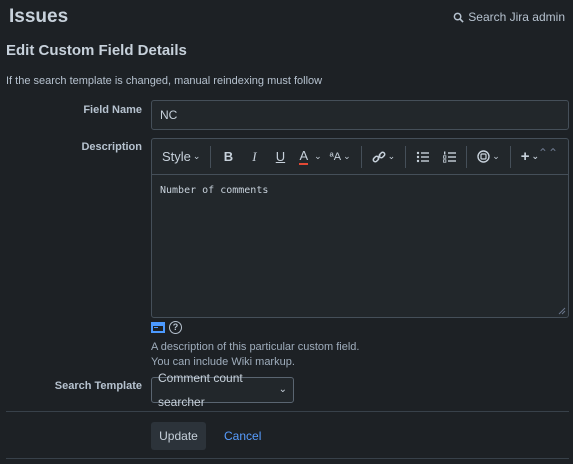 The width and height of the screenshot is (573, 464). Describe the element at coordinates (228, 157) in the screenshot. I see `bold-button: B` at that location.